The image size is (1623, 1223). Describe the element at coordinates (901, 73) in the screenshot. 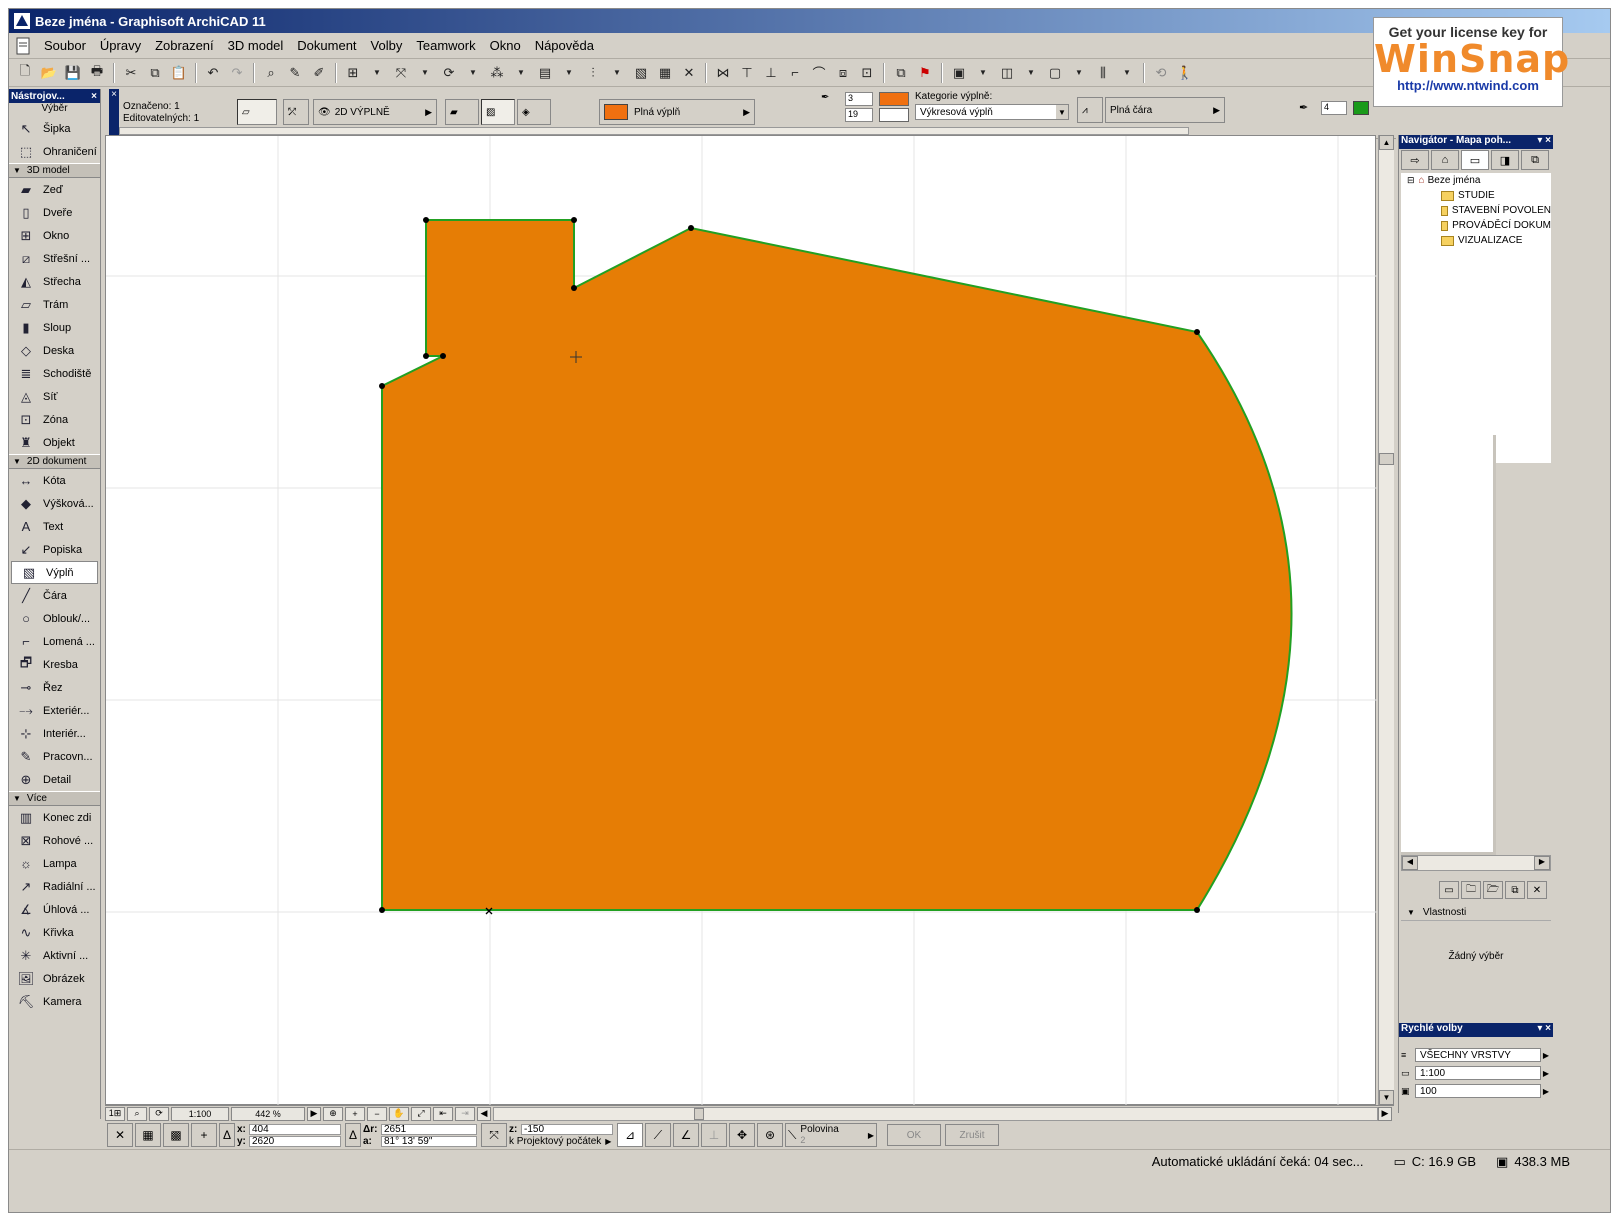

I see `trace-icon: ⧉` at that location.